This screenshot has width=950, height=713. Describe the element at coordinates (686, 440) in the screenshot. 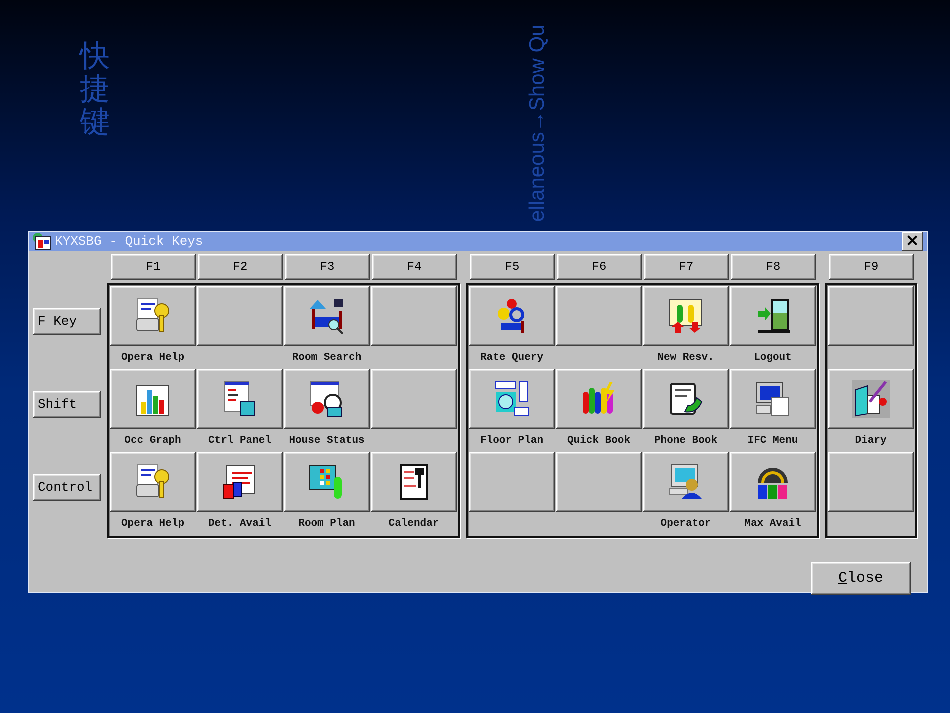

I see `shortcut-label: Phone Book` at that location.